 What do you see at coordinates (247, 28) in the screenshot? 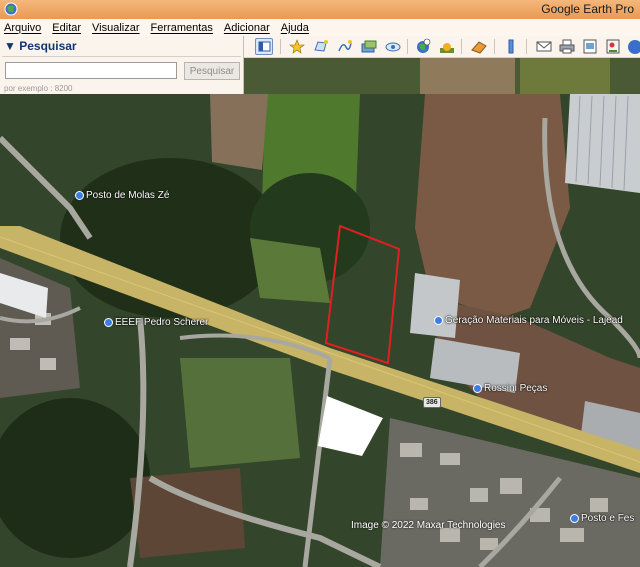
I see `menu-adicionar: Adicionar` at bounding box center [247, 28].